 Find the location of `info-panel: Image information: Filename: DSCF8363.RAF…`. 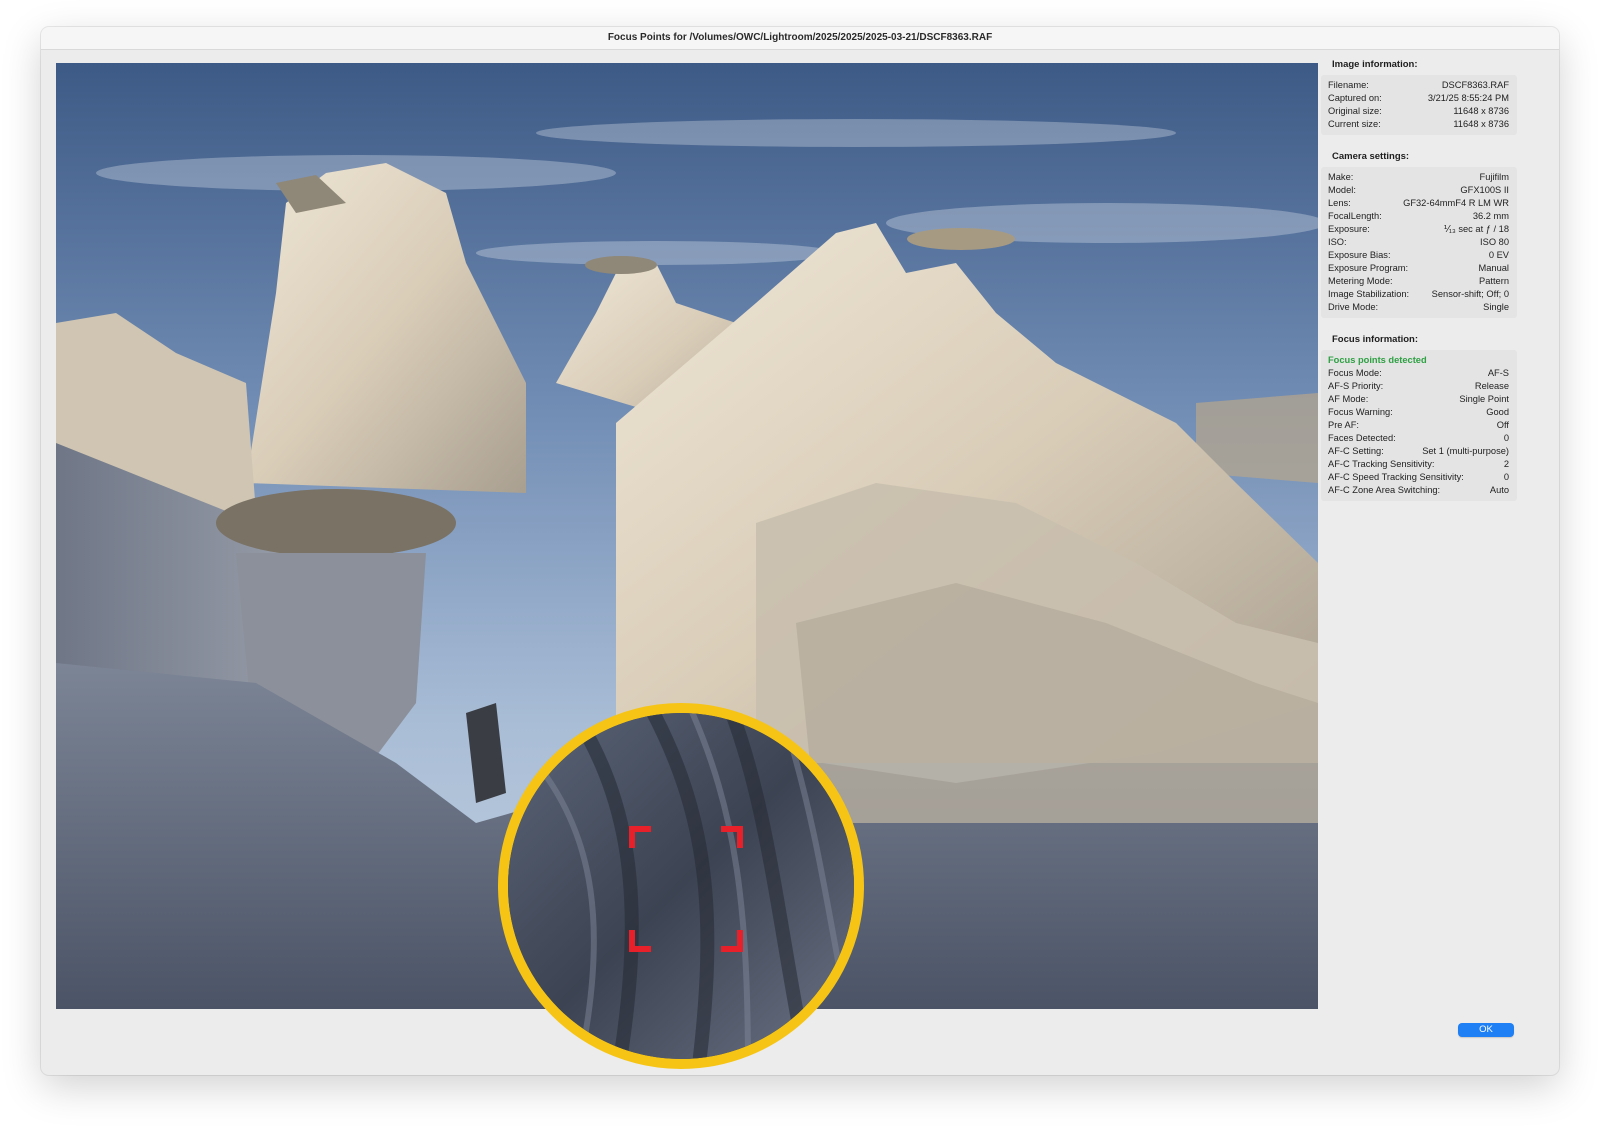

info-panel: Image information: Filename: DSCF8363.RAF… is located at coordinates (1419, 288).